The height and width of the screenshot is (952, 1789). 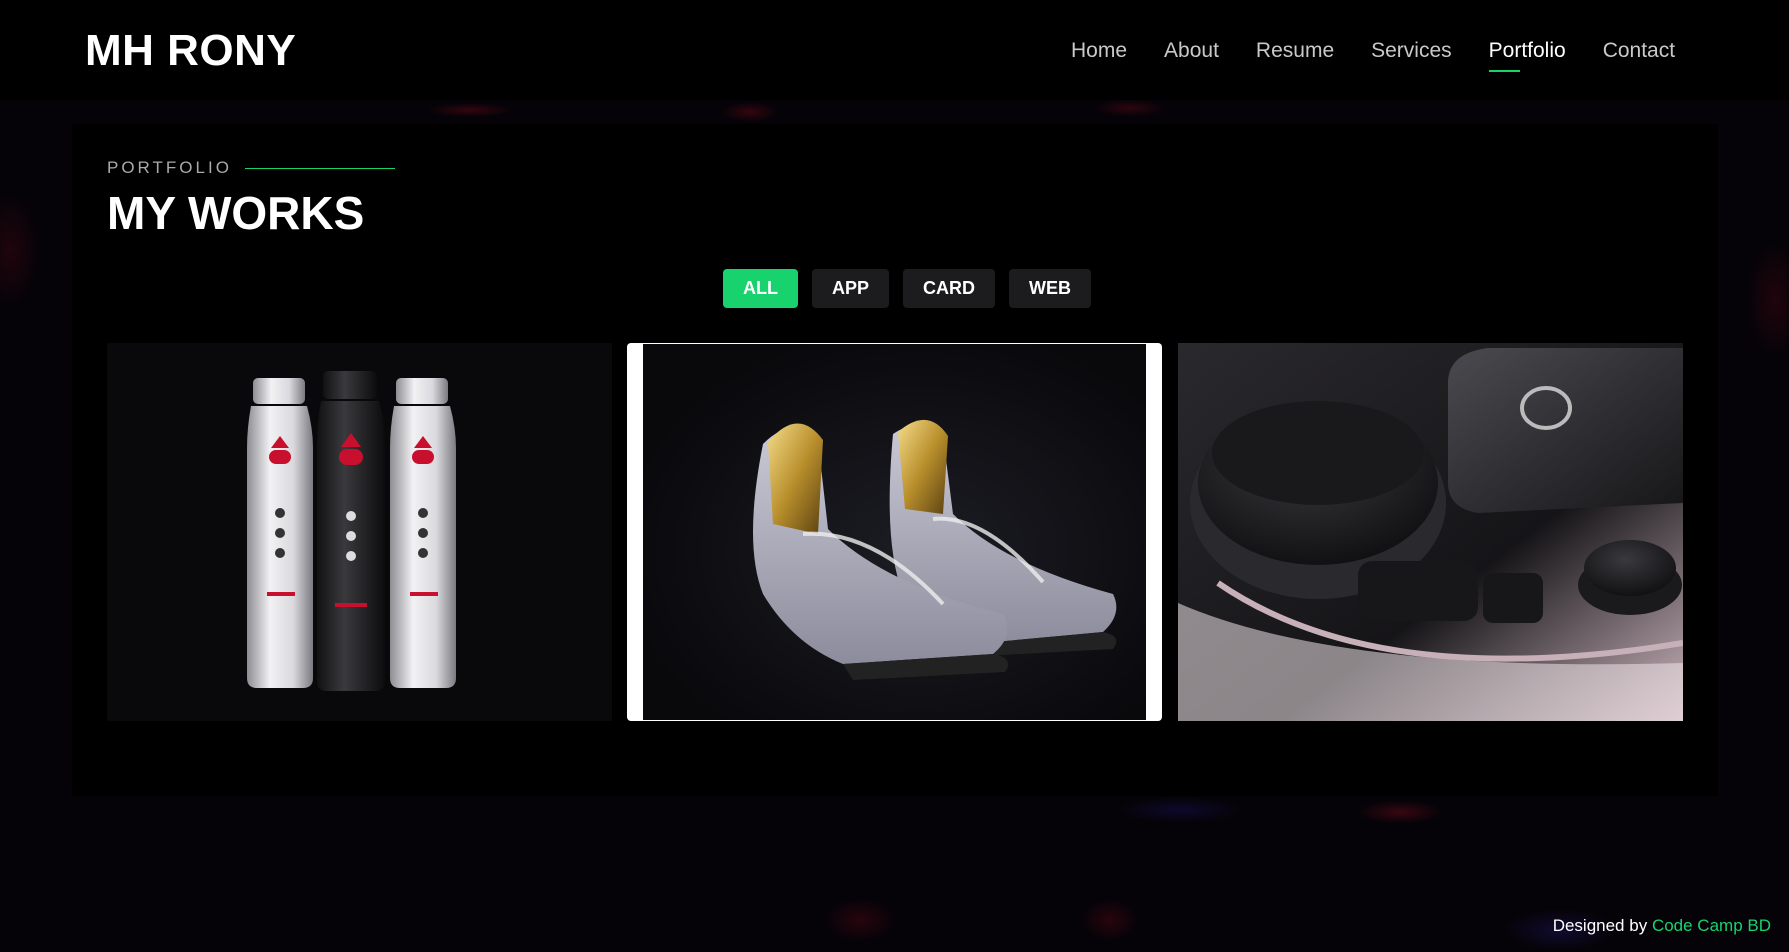 I want to click on footer-credit-link: Code Camp BD, so click(x=1711, y=925).